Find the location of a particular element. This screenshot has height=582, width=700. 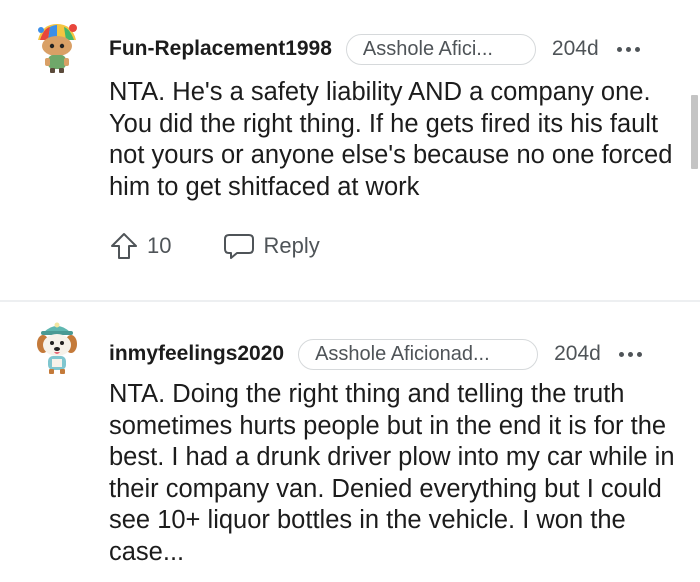

username: inmyfeelings2020 is located at coordinates (196, 354).